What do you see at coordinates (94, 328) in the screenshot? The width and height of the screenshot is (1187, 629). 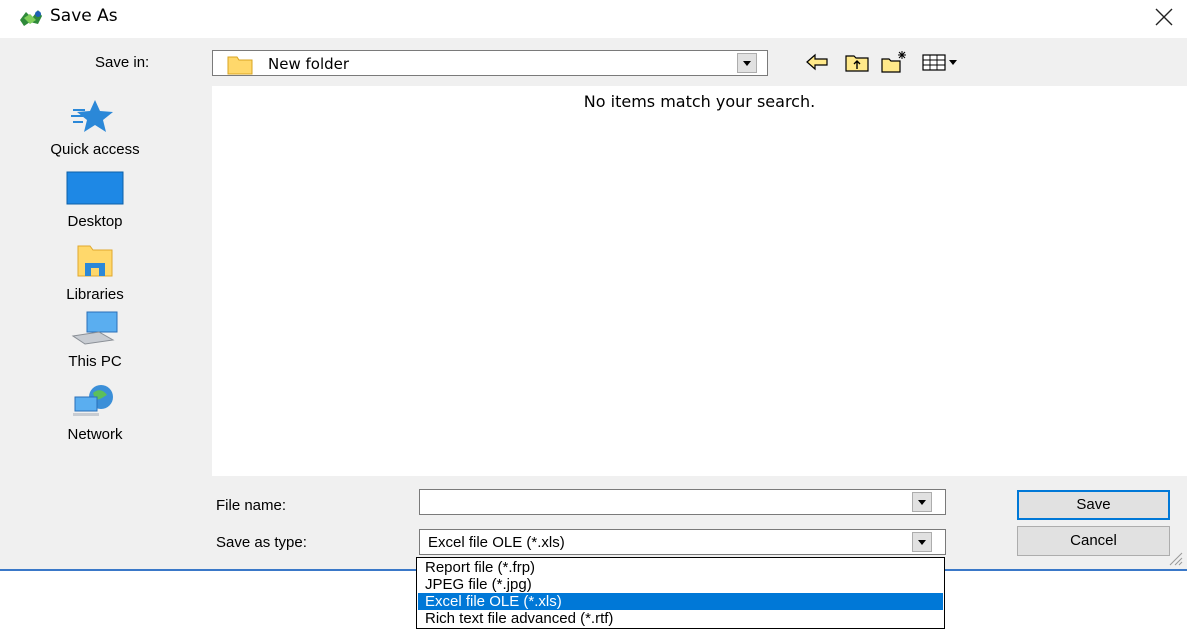 I see `computer-icon` at bounding box center [94, 328].